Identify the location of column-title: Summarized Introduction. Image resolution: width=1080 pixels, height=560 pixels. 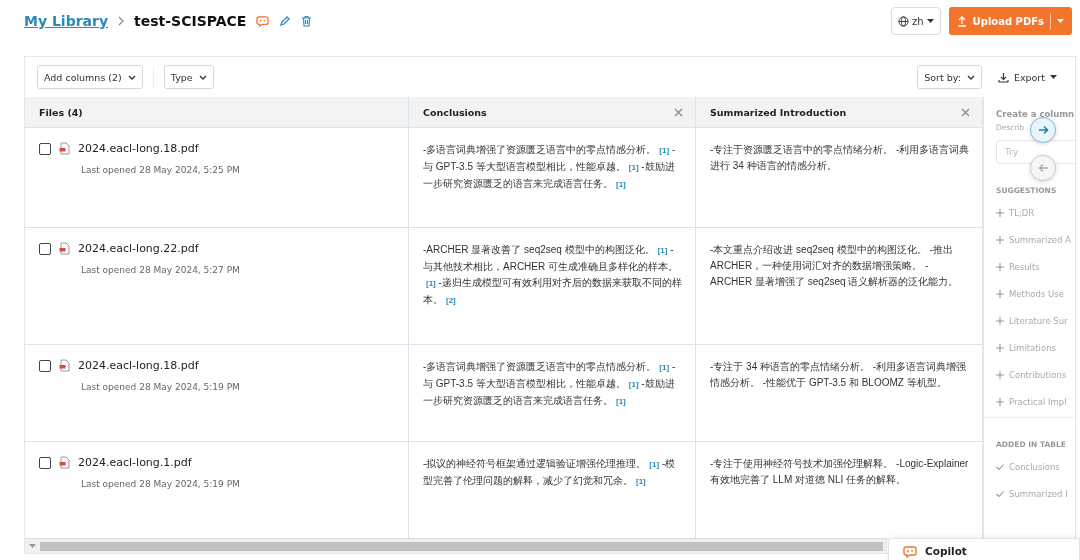
(778, 112).